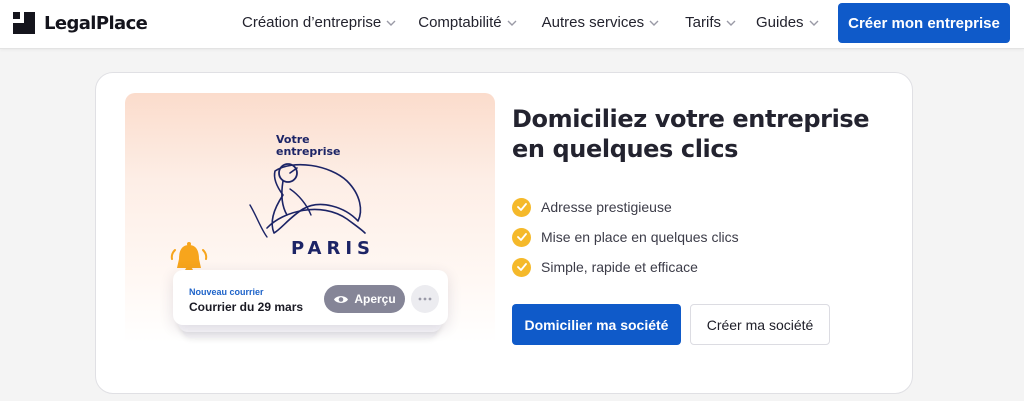  I want to click on nav-item-label: Tarifs, so click(703, 22).